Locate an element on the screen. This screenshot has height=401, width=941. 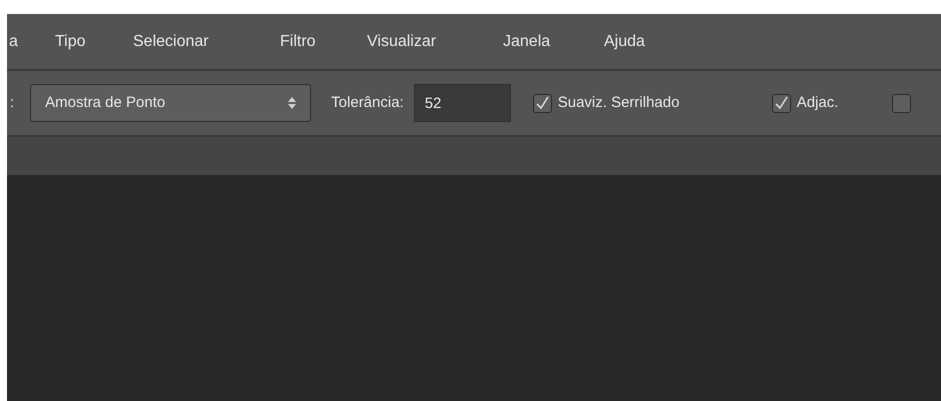
menu-item: a is located at coordinates (13, 41).